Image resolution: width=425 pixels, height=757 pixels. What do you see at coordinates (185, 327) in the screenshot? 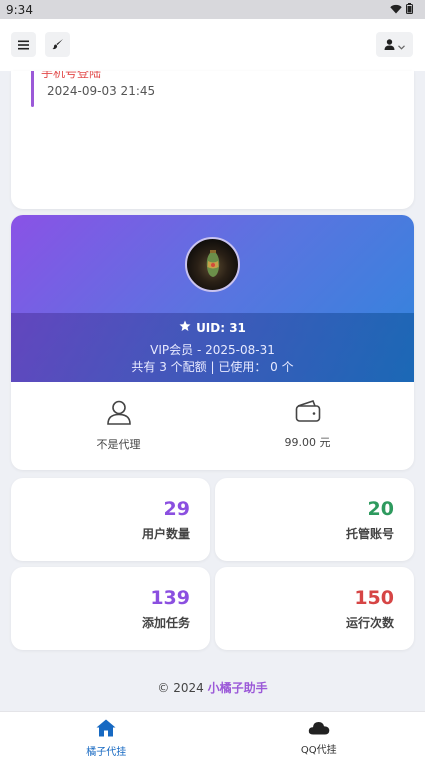
I see `star-icon` at bounding box center [185, 327].